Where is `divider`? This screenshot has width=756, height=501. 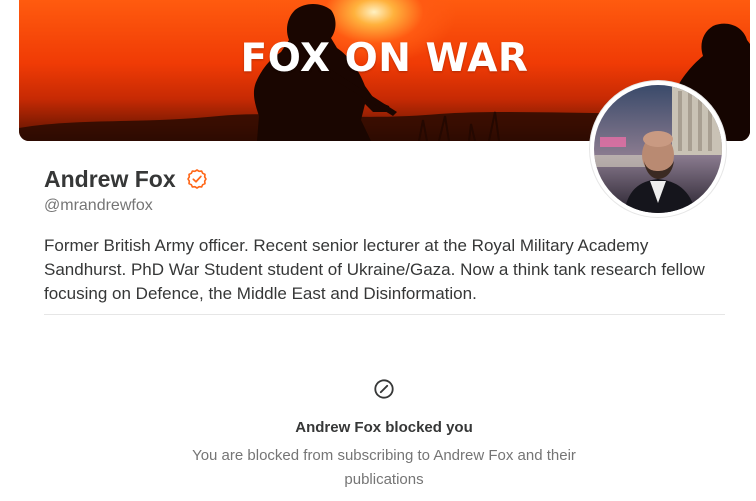 divider is located at coordinates (384, 314).